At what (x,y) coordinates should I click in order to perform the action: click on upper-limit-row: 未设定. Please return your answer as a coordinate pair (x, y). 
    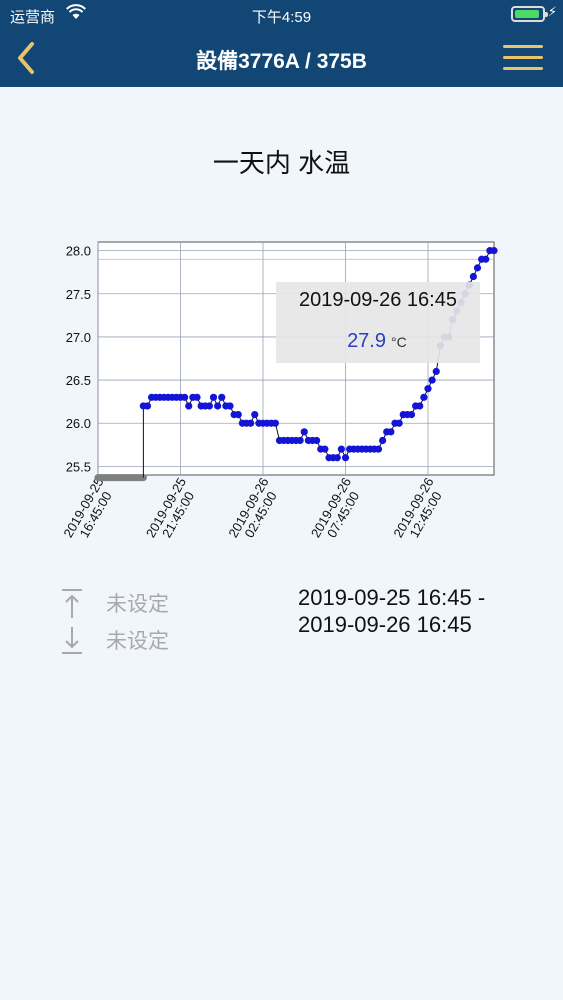
    Looking at the image, I should click on (160, 602).